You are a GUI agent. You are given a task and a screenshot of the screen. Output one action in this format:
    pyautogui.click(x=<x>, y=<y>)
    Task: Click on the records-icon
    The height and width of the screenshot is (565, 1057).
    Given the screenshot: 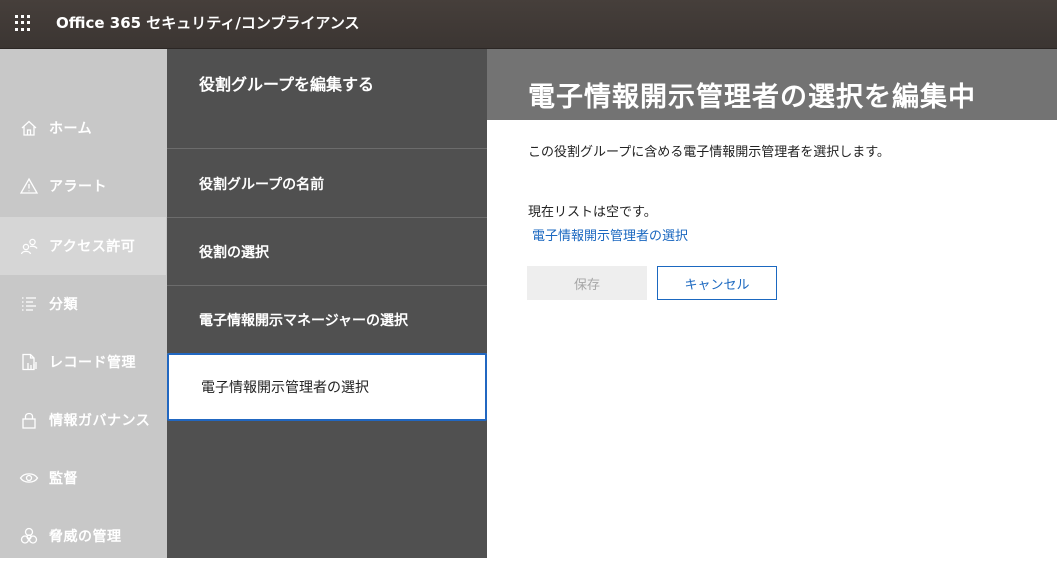 What is the action you would take?
    pyautogui.click(x=29, y=362)
    